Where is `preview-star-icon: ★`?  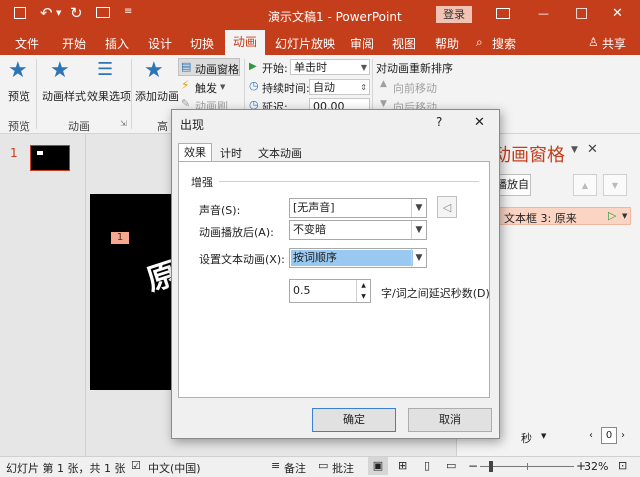 preview-star-icon: ★ is located at coordinates (18, 70).